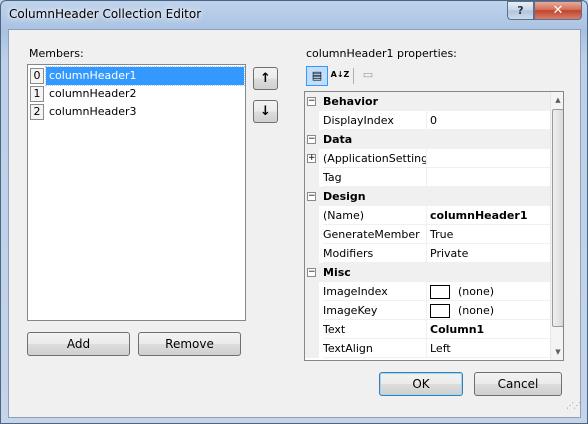 This screenshot has width=588, height=424. Describe the element at coordinates (56, 53) in the screenshot. I see `members-label: Members:` at that location.